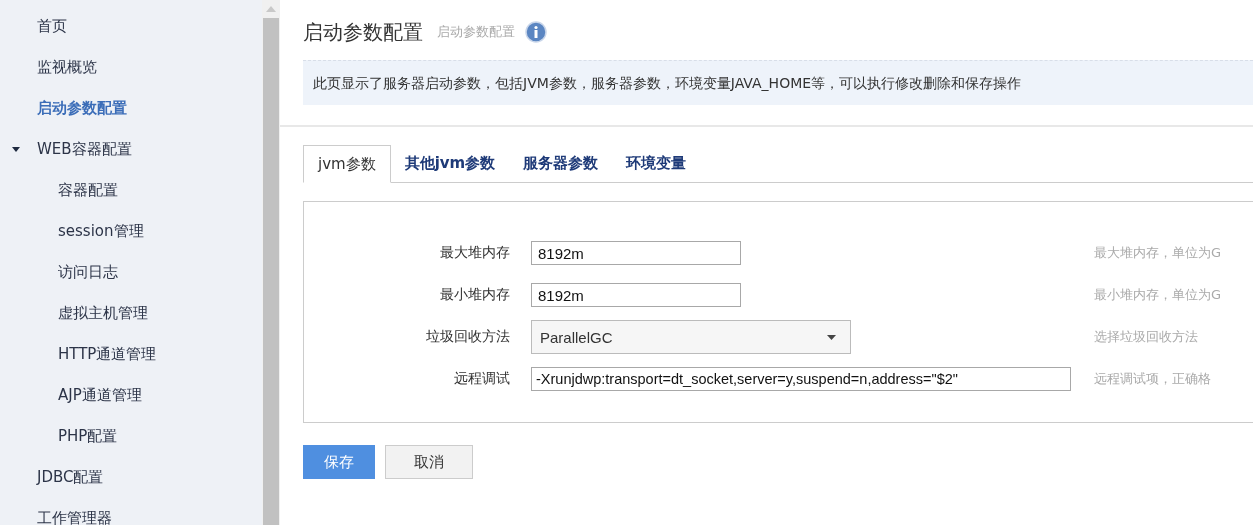 This screenshot has height=525, width=1253. What do you see at coordinates (100, 395) in the screenshot?
I see `sidebar-item: AJP通道管理` at bounding box center [100, 395].